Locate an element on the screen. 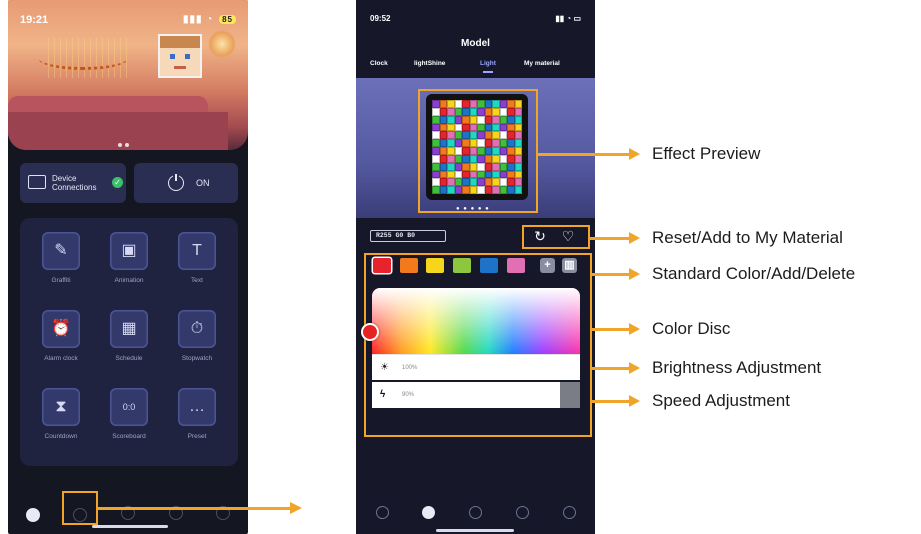 The width and height of the screenshot is (921, 534). reset-add-callout: Reset/Add to My Material is located at coordinates (747, 237).